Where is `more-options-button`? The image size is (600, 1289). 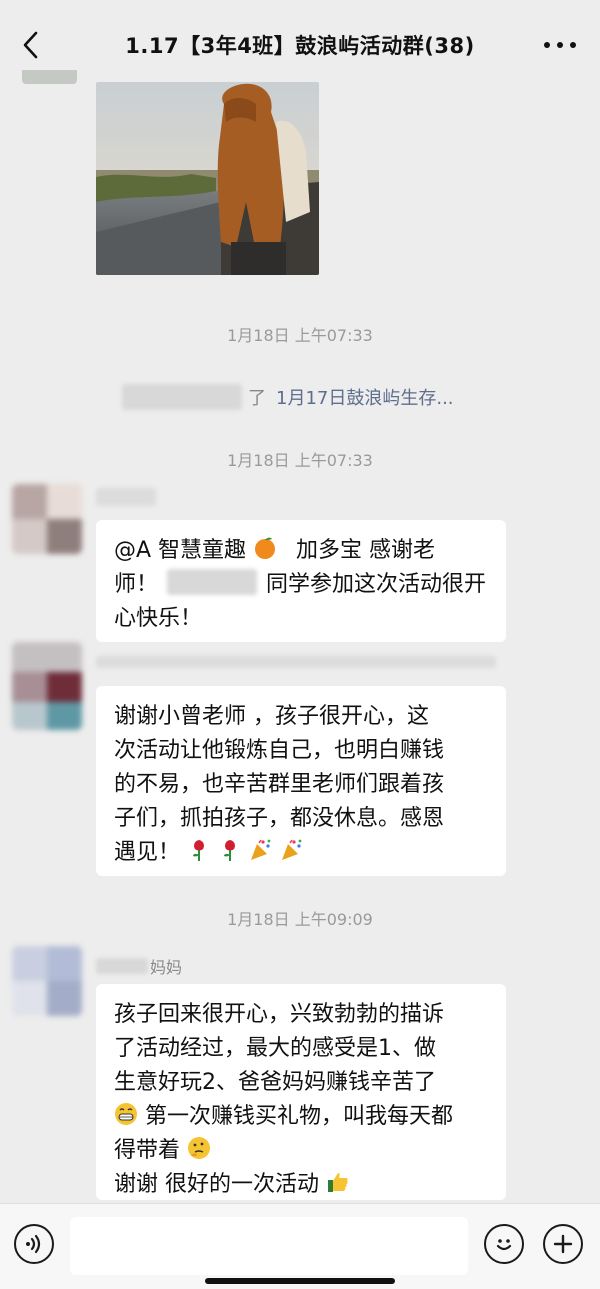
more-options-button is located at coordinates (560, 45).